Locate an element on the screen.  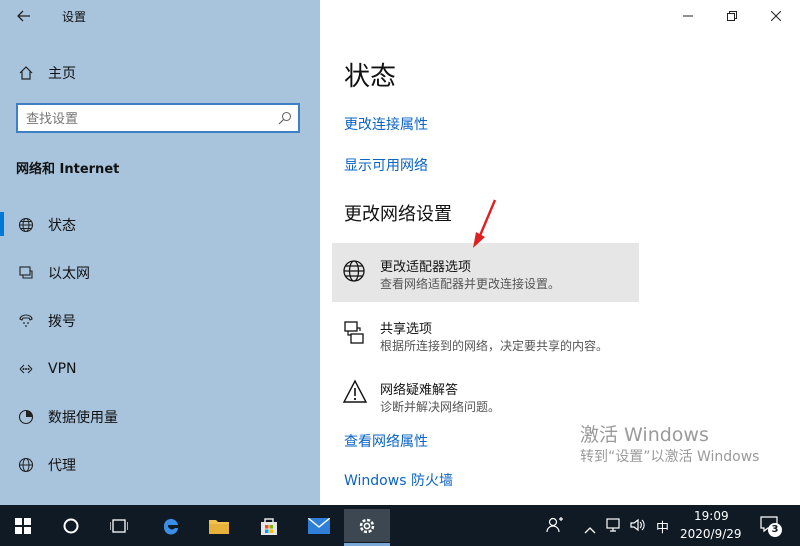
clock-date: 2020/9/29 is located at coordinates (711, 534).